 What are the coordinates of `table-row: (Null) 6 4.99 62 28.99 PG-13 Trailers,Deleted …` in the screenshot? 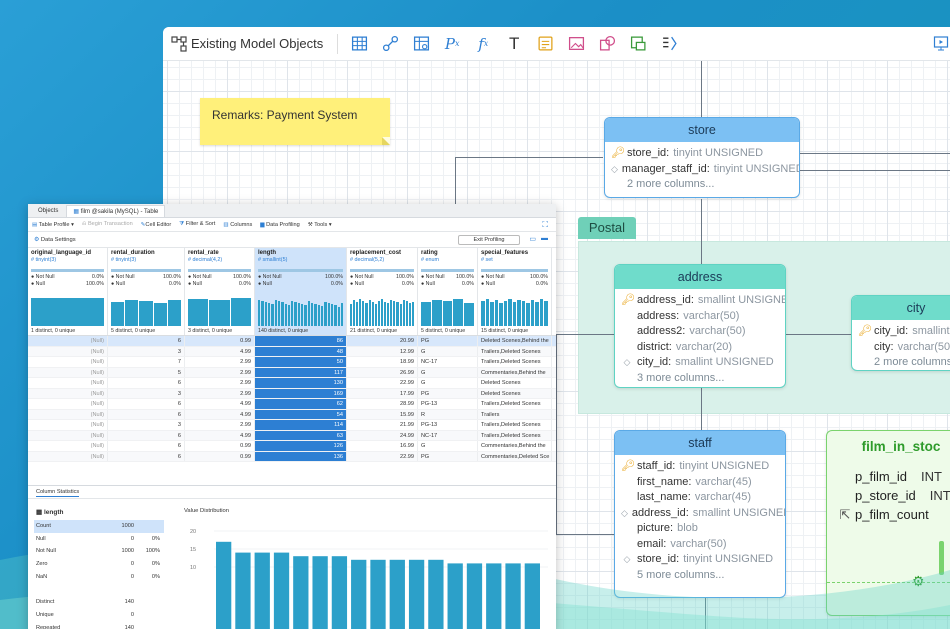 It's located at (292, 404).